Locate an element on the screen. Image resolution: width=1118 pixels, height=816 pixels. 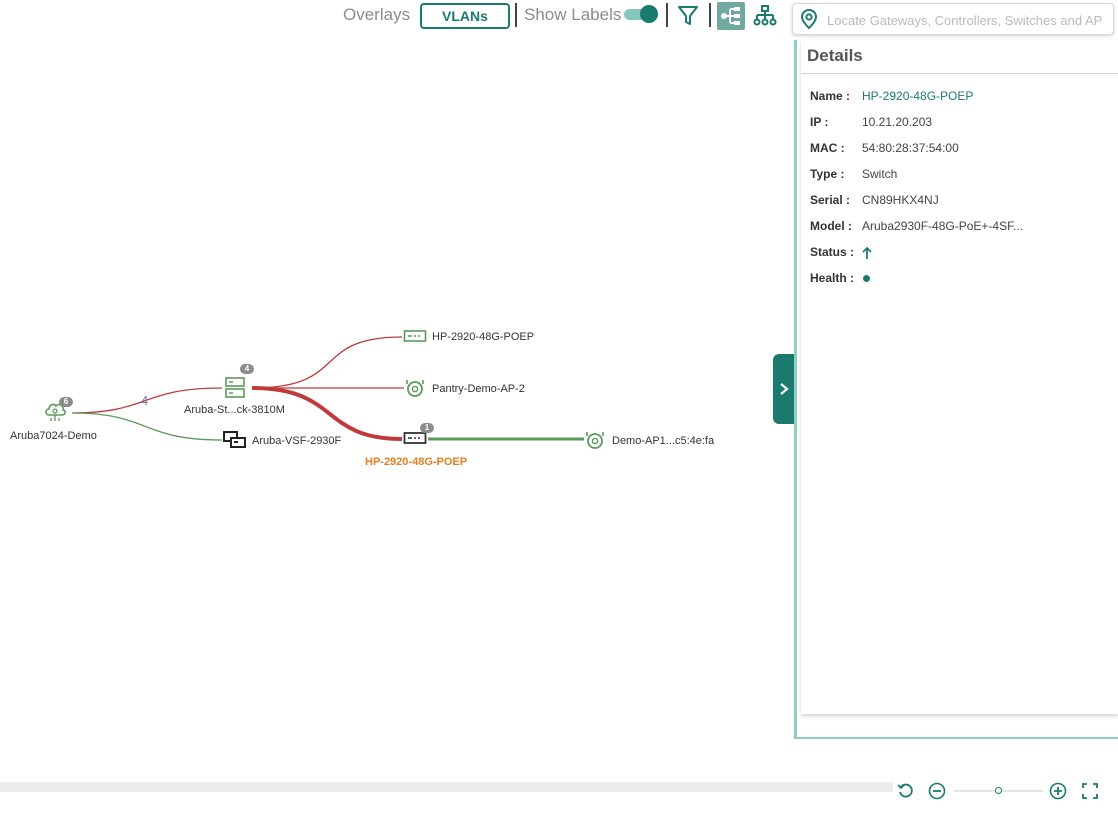
switch-stack-icon is located at coordinates (235, 388).